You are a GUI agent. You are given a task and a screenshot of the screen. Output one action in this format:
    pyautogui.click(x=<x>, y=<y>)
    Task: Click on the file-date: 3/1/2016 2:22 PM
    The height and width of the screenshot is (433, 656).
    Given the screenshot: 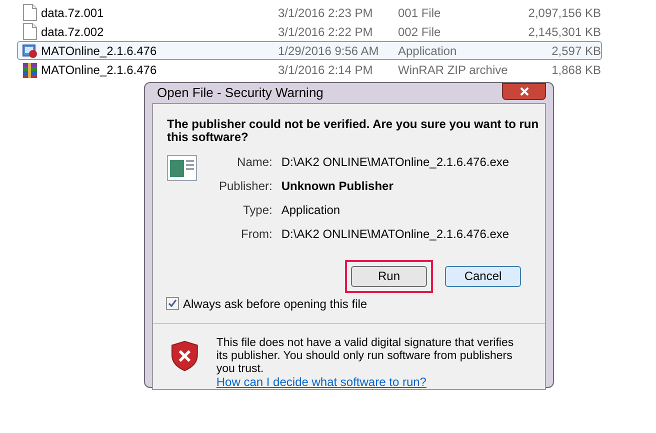 What is the action you would take?
    pyautogui.click(x=326, y=32)
    